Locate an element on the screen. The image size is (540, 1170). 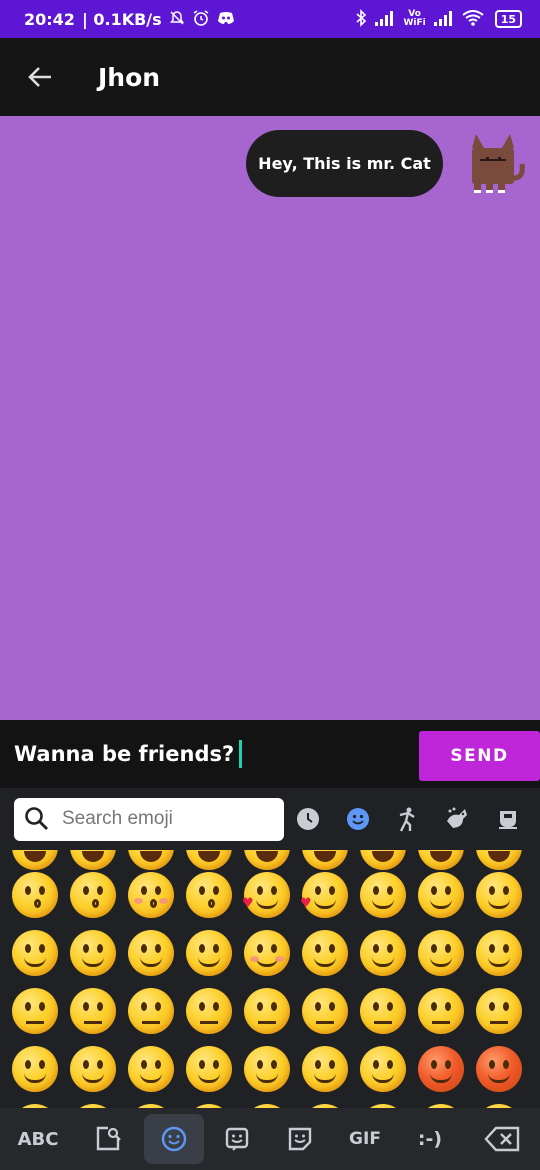
signal-icon is located at coordinates (385, 19).